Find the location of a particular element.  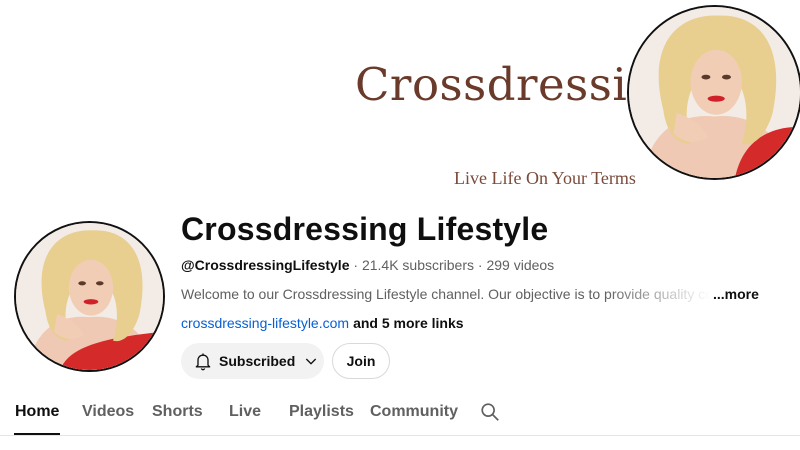

banner-tagline: Live Life On Your Terms is located at coordinates (545, 178).